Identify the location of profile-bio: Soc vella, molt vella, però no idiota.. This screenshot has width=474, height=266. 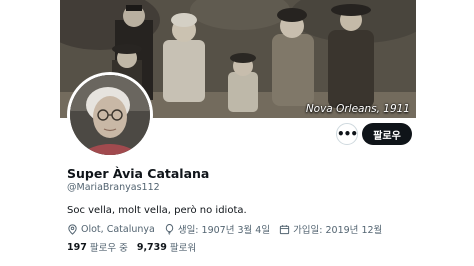
(157, 210).